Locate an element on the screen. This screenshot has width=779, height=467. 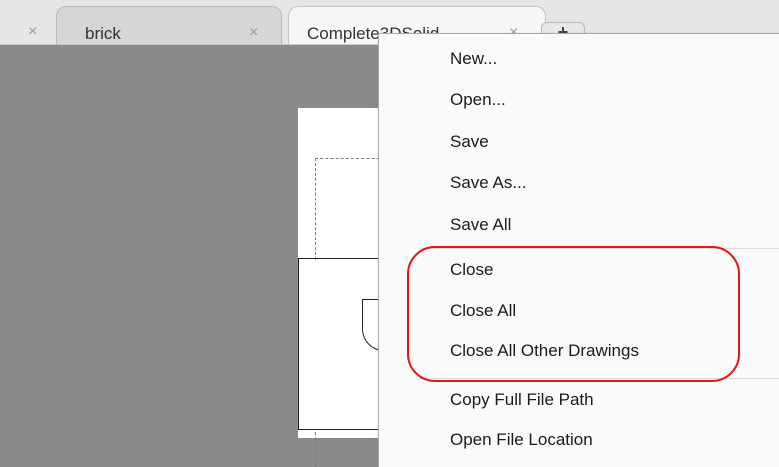
red-highlight-annotation is located at coordinates (573, 314).